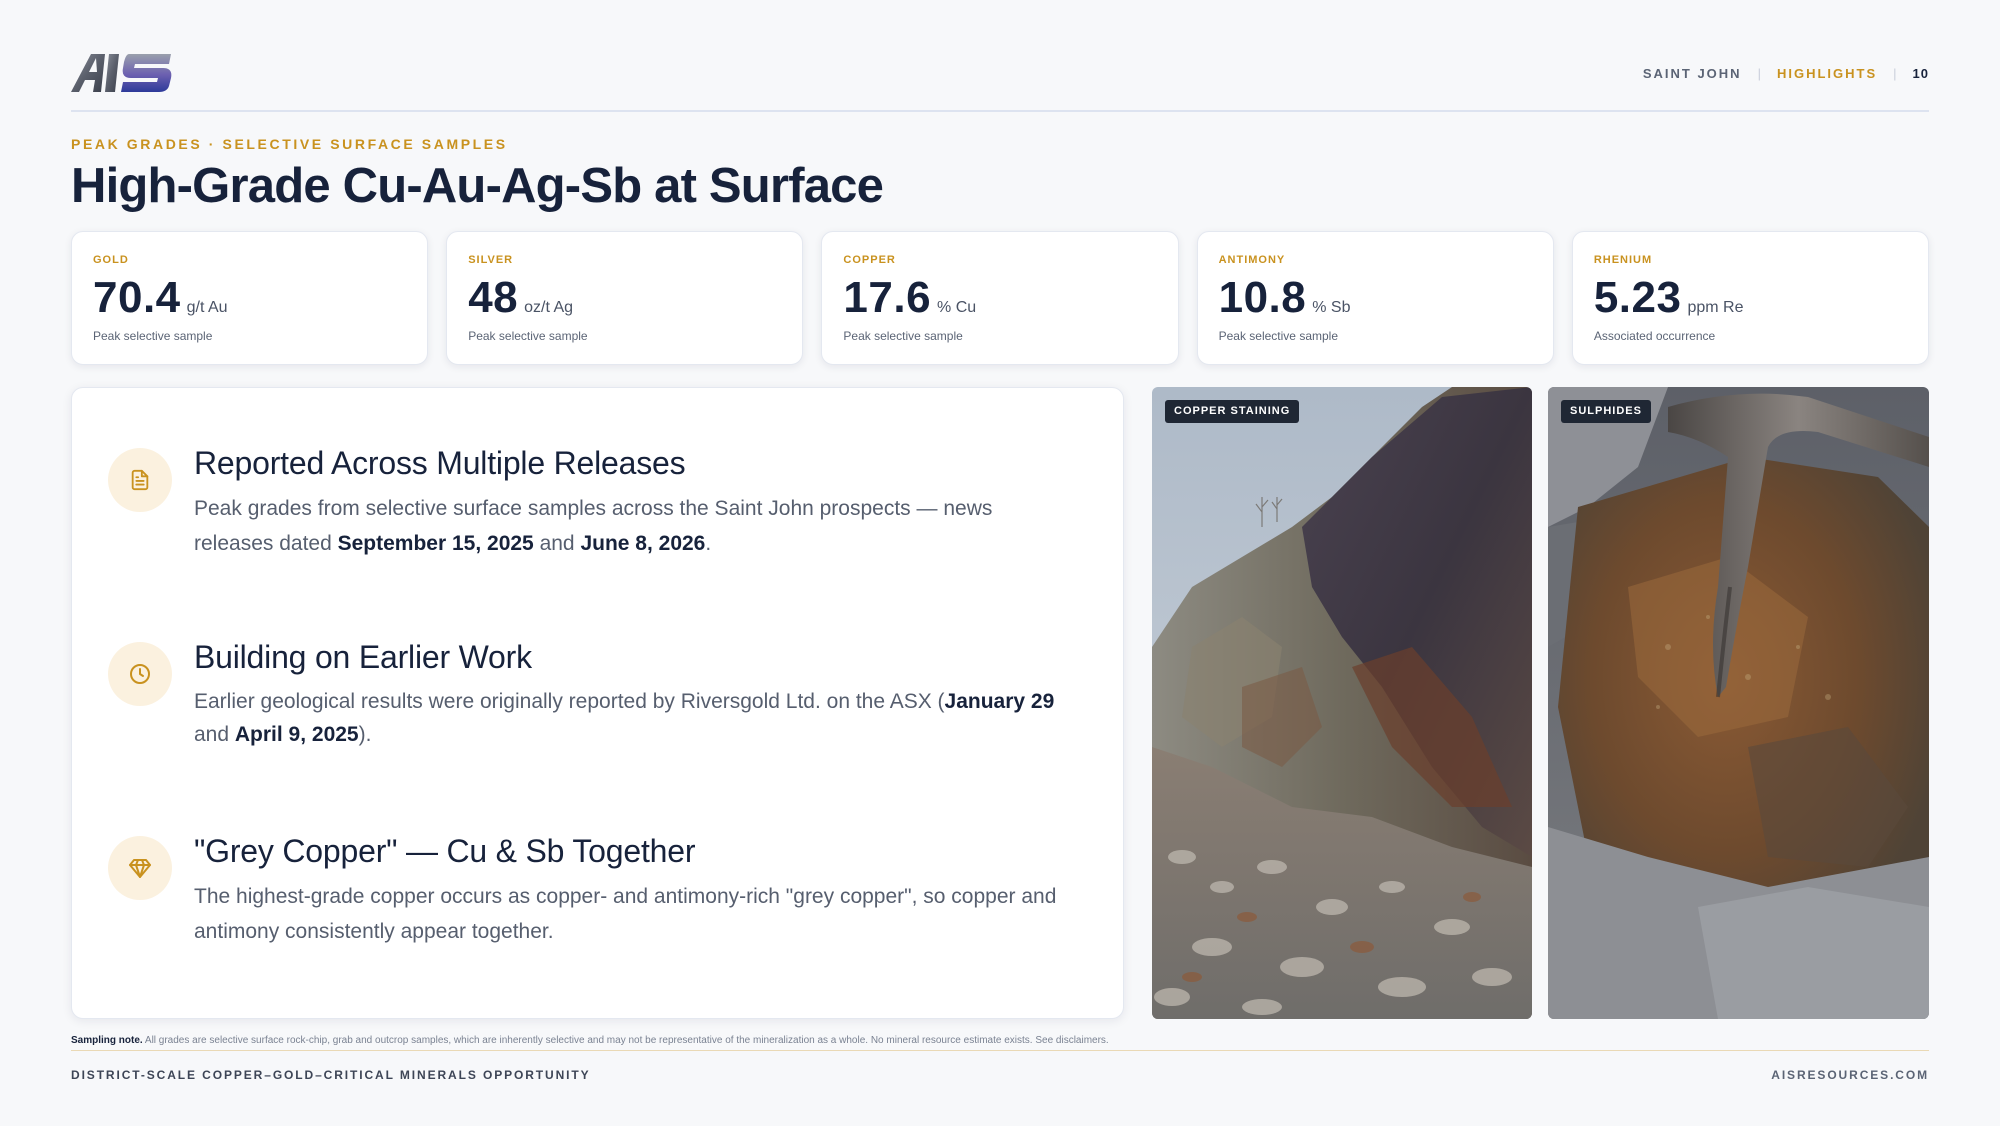 The image size is (2000, 1126). What do you see at coordinates (1262, 297) in the screenshot?
I see `stat-value: 10.8` at bounding box center [1262, 297].